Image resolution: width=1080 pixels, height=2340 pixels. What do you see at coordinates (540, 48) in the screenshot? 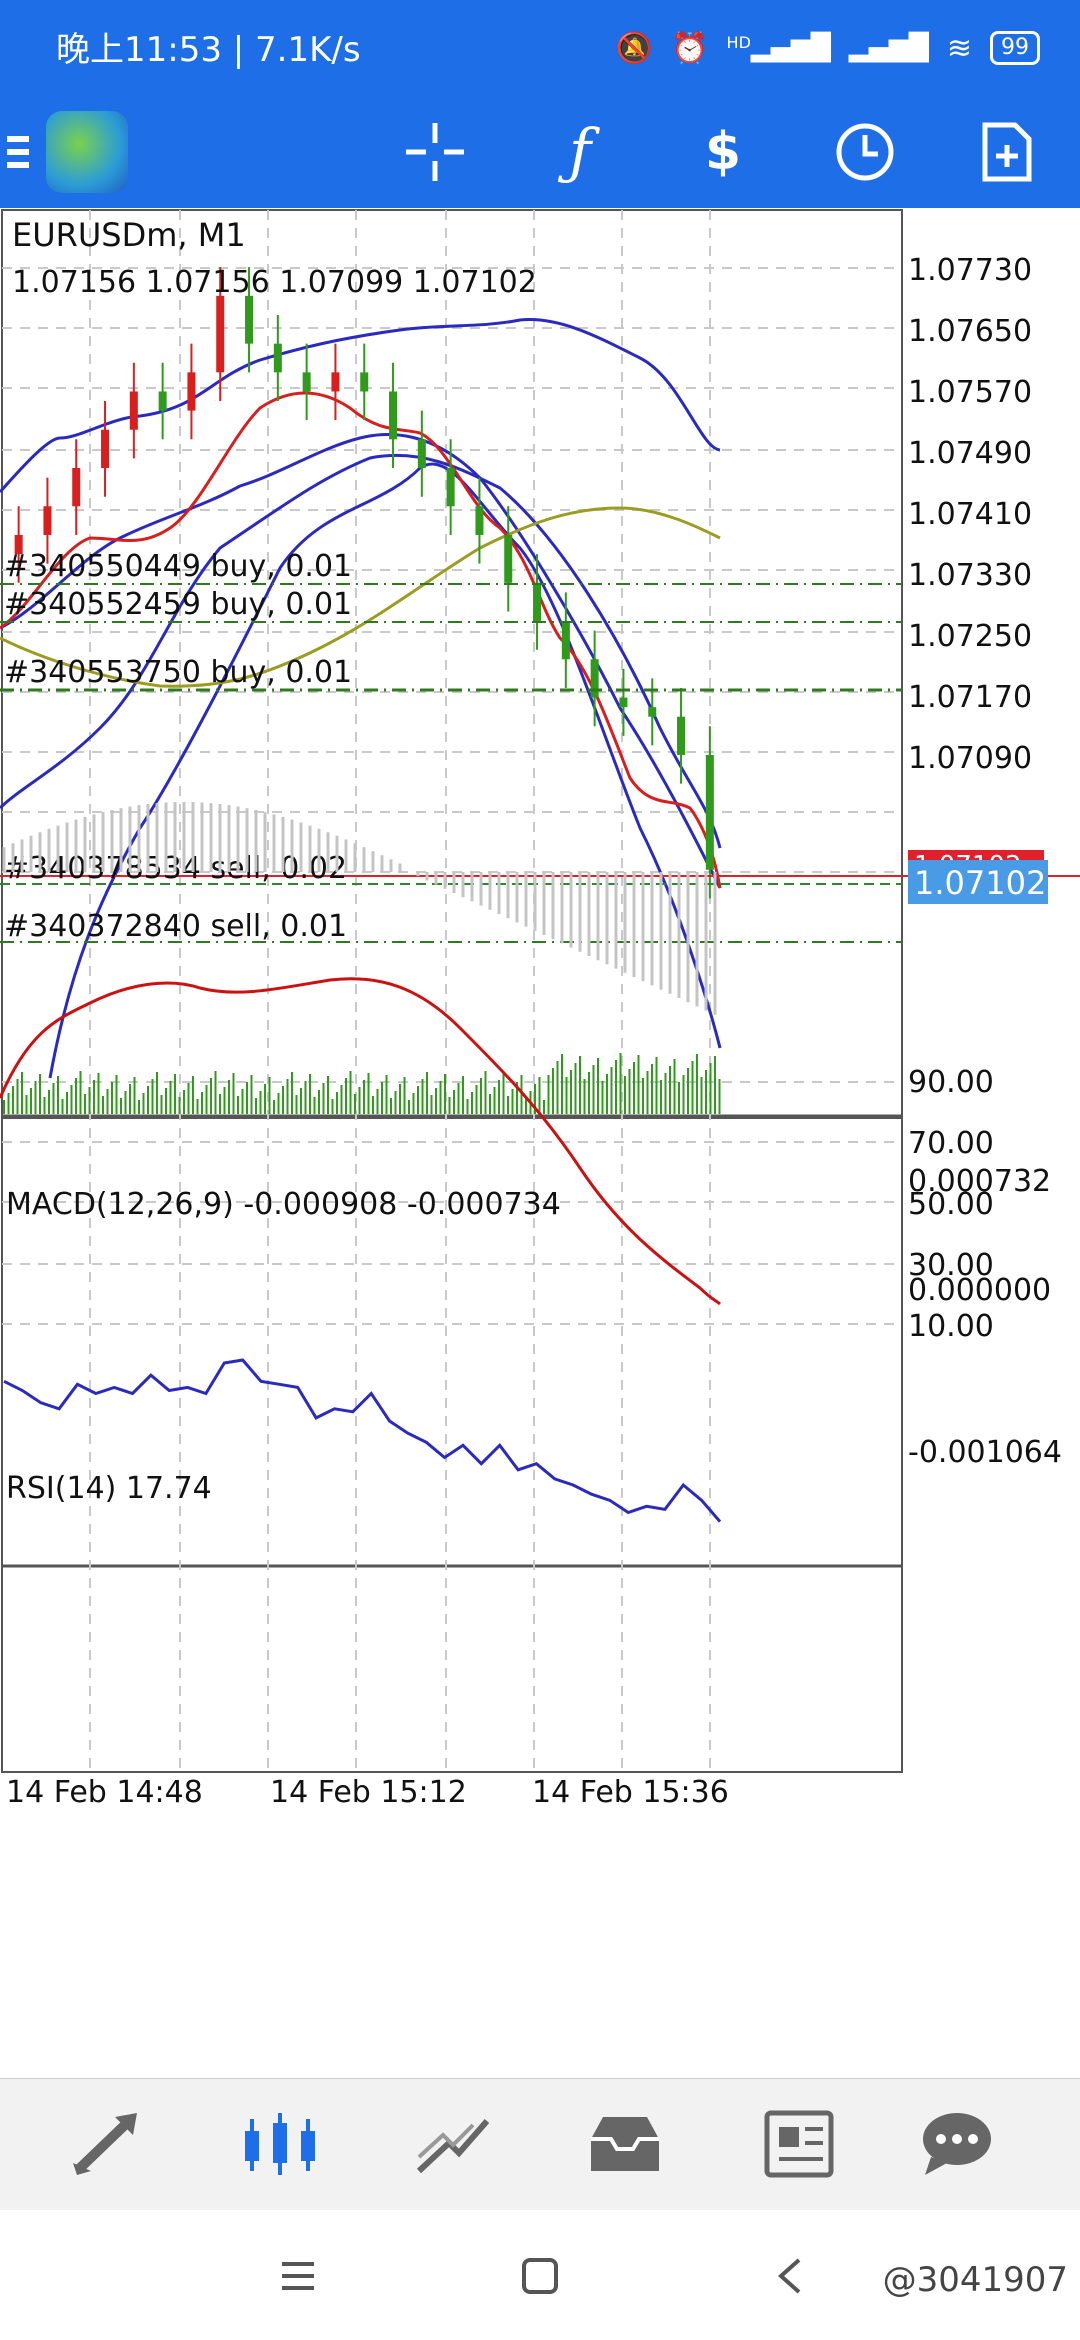
I see `status-bar: 晚上11:53 | 7.1K/s 🔕 ⏰ HD▂▄▆█ ▂▄▆█ ≋ 99` at bounding box center [540, 48].